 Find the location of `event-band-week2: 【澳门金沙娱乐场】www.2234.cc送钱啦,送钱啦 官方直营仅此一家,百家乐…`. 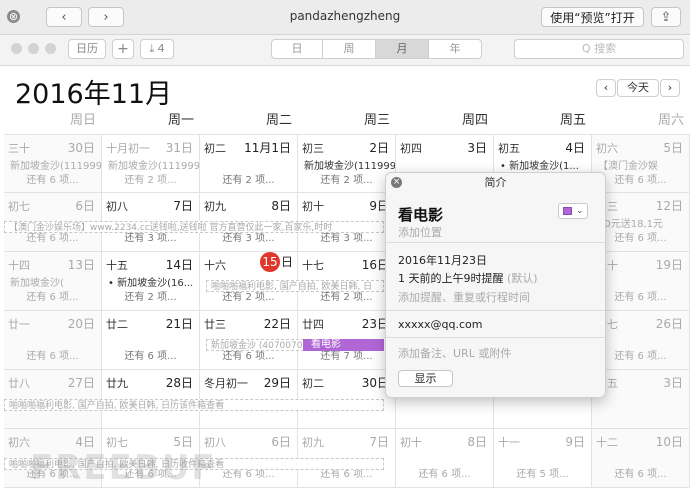

event-band-week2: 【澳门金沙娱乐场】www.2234.cc送钱啦,送钱啦 官方直营仅此一家,百家乐… is located at coordinates (194, 227).